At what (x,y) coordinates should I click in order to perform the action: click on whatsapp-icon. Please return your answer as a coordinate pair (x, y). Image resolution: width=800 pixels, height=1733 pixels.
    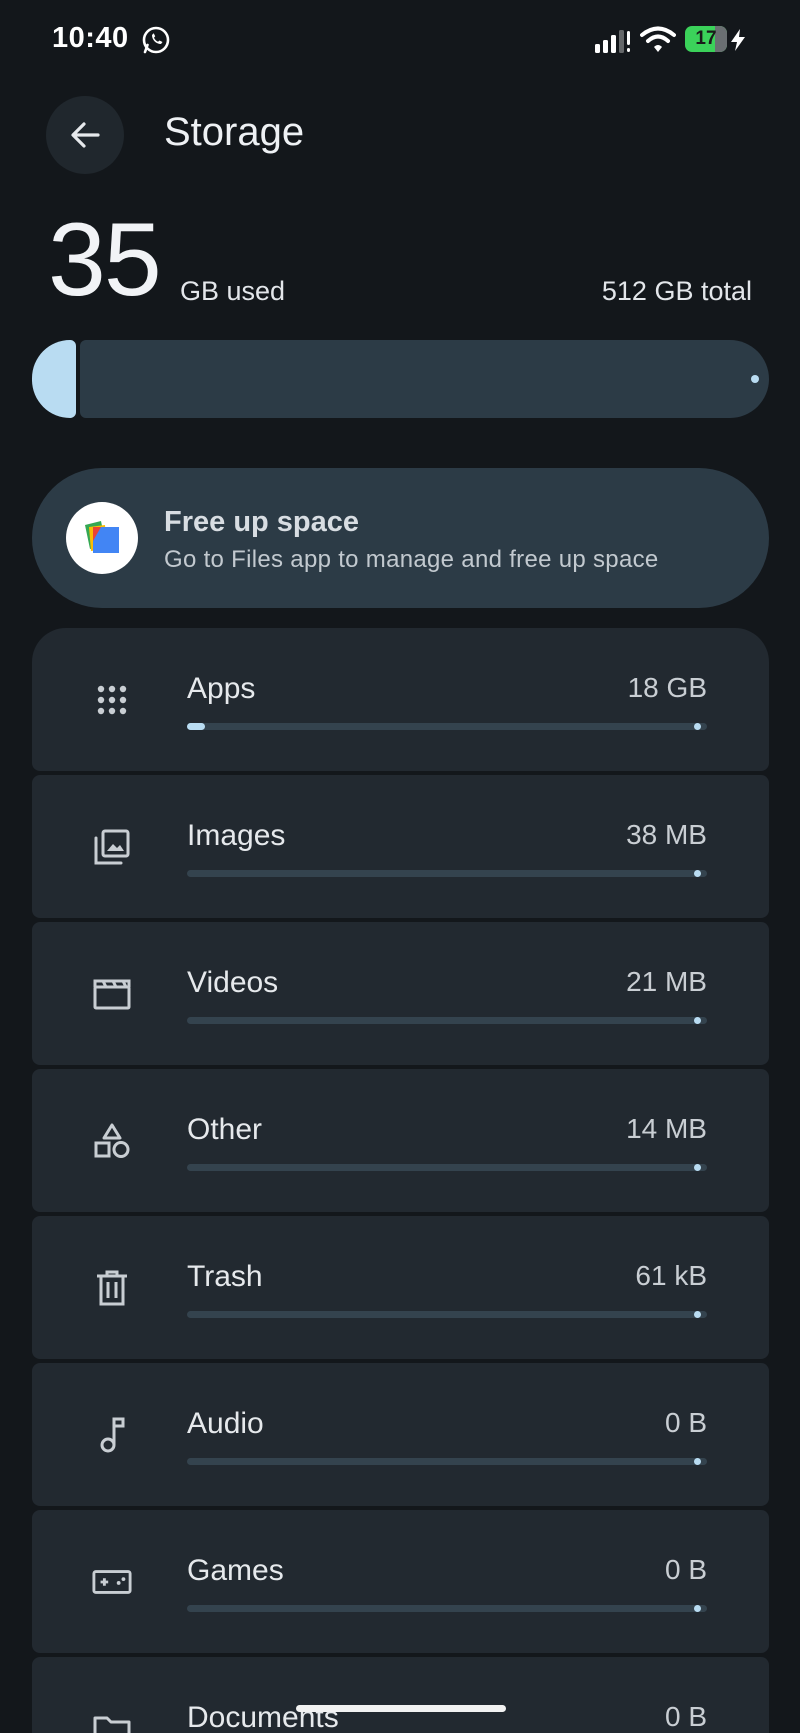
    Looking at the image, I should click on (156, 40).